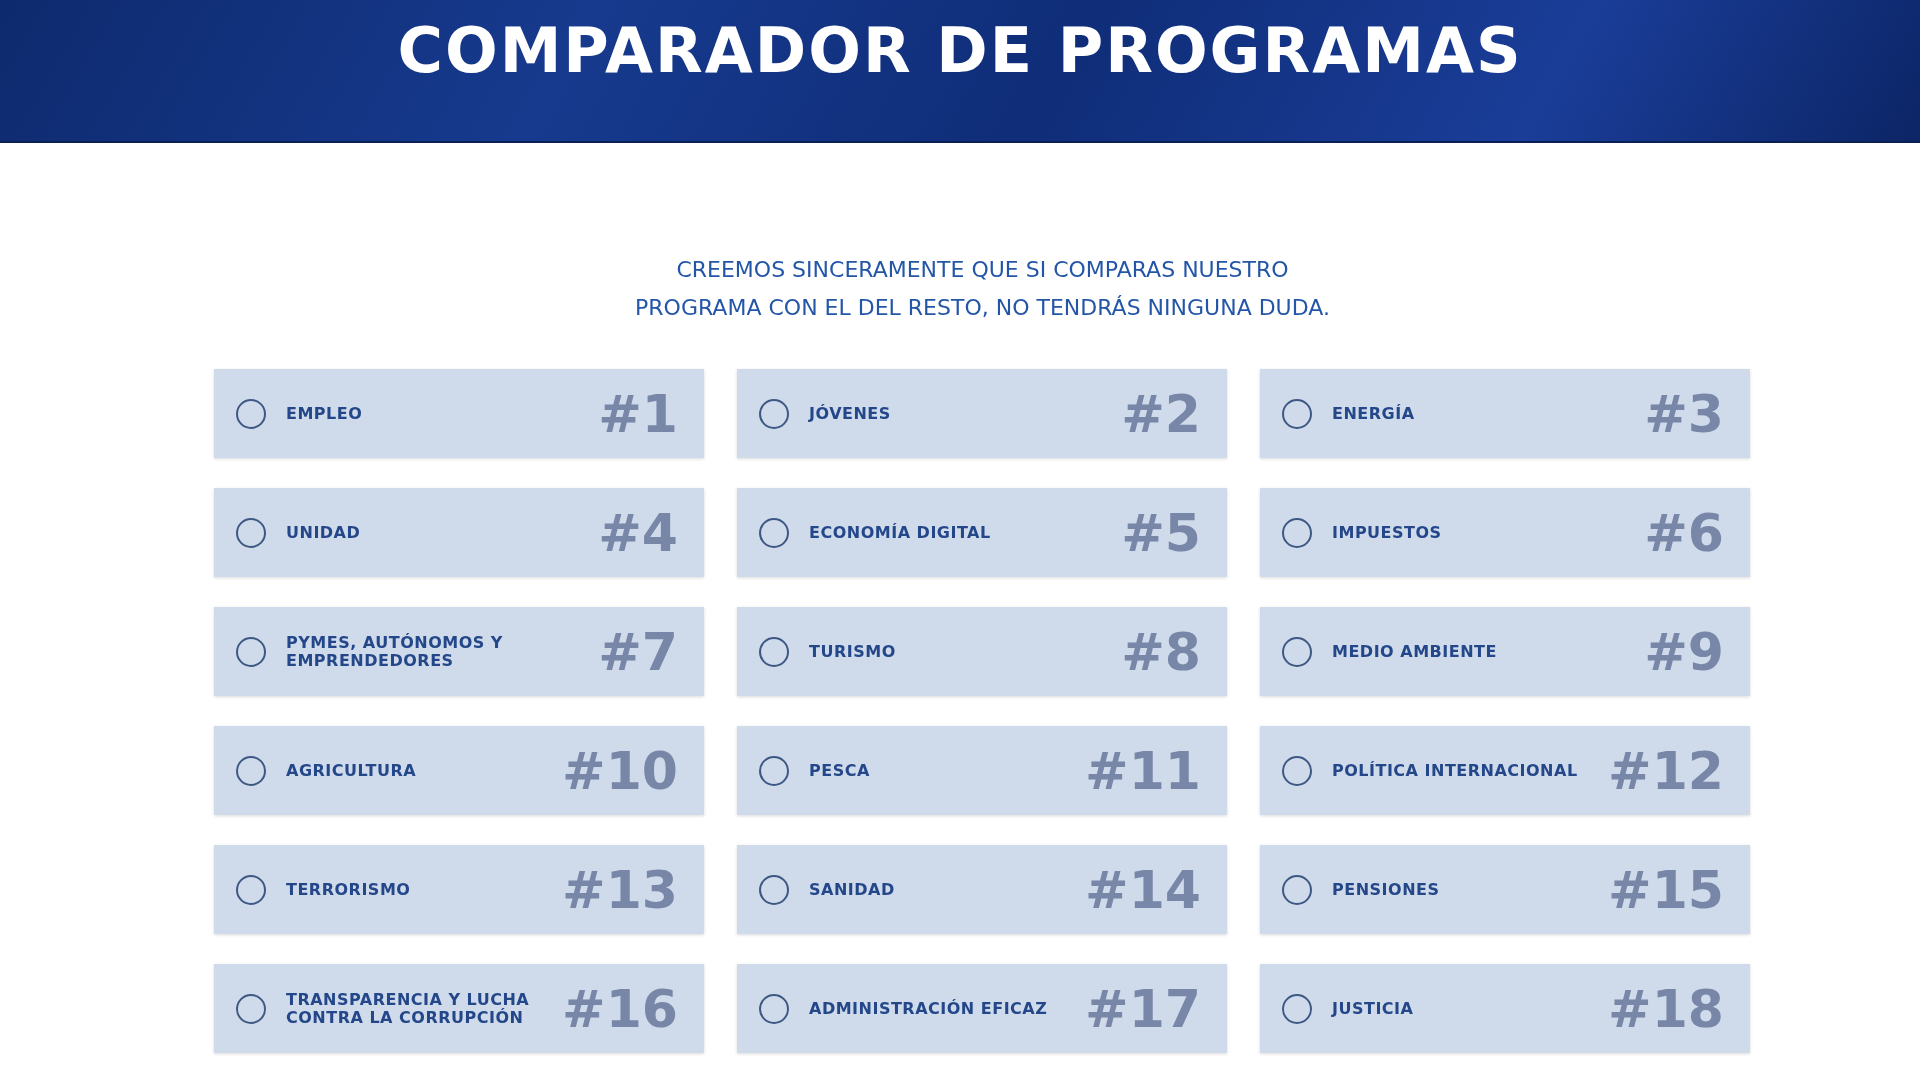 The image size is (1920, 1080). Describe the element at coordinates (1505, 413) in the screenshot. I see `topic-option: ENERGÍA #3` at that location.